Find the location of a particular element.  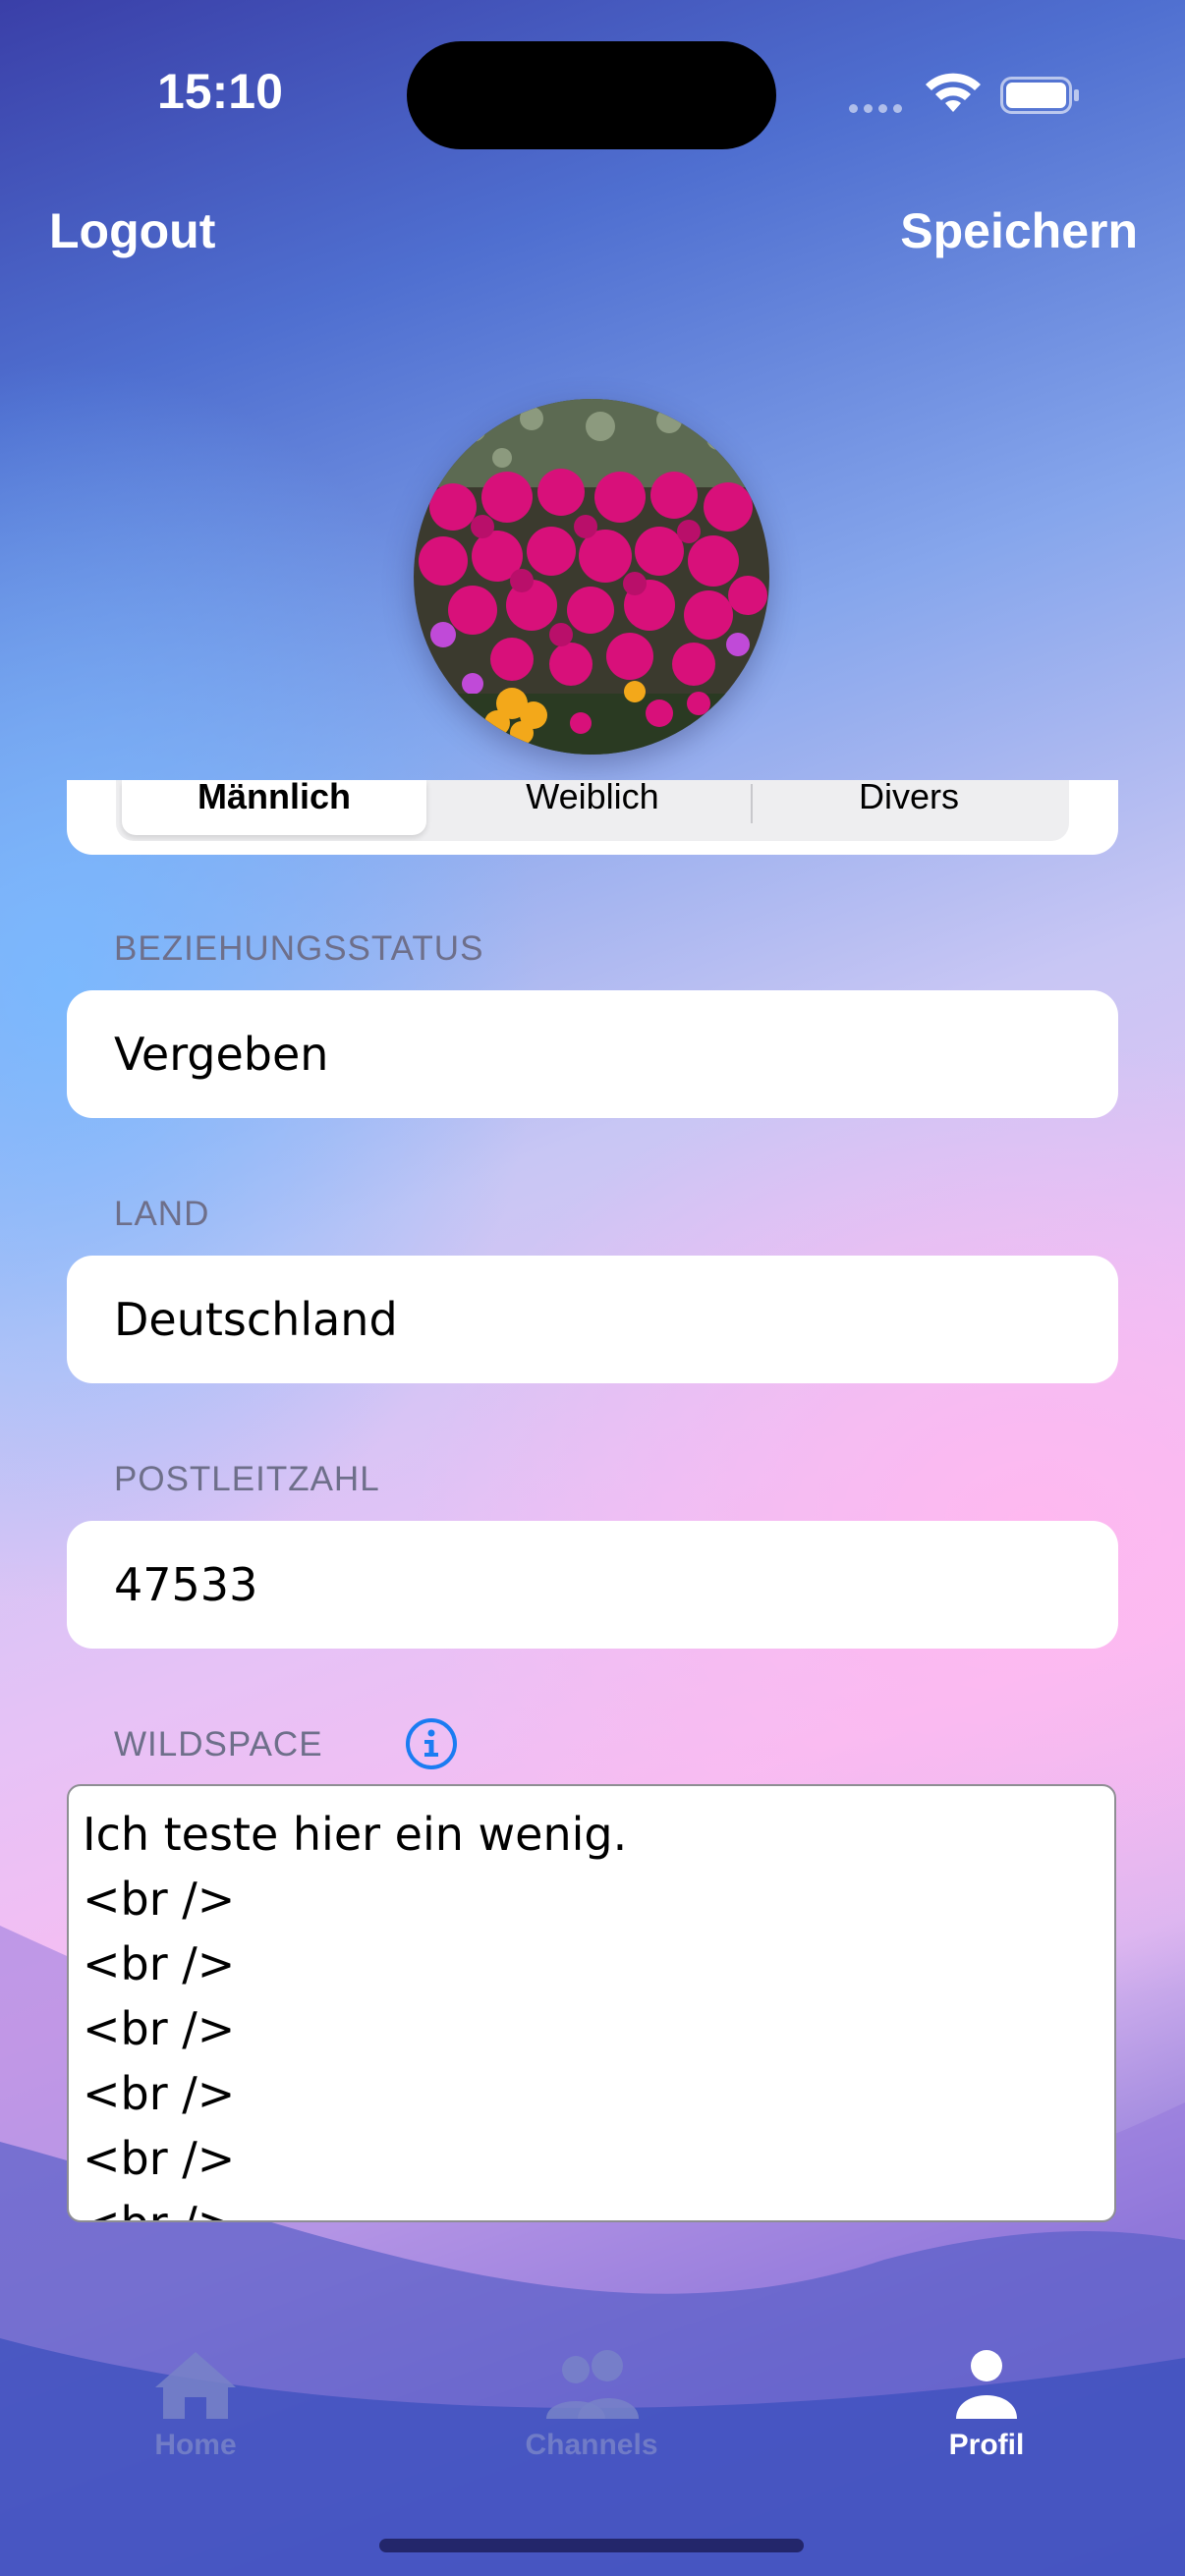

tab-channels-label: Channels is located at coordinates (592, 2445).